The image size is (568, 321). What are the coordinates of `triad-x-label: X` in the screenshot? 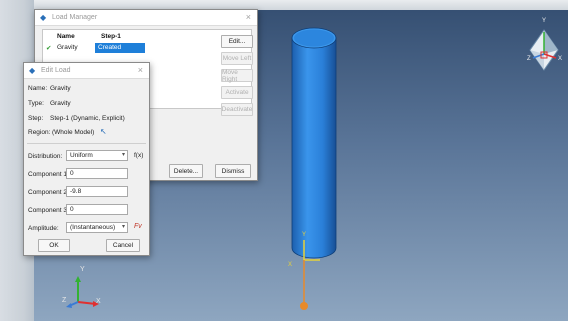 It's located at (98, 301).